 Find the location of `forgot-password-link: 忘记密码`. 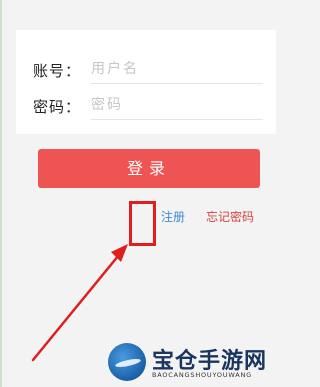

forgot-password-link: 忘记密码 is located at coordinates (230, 216).